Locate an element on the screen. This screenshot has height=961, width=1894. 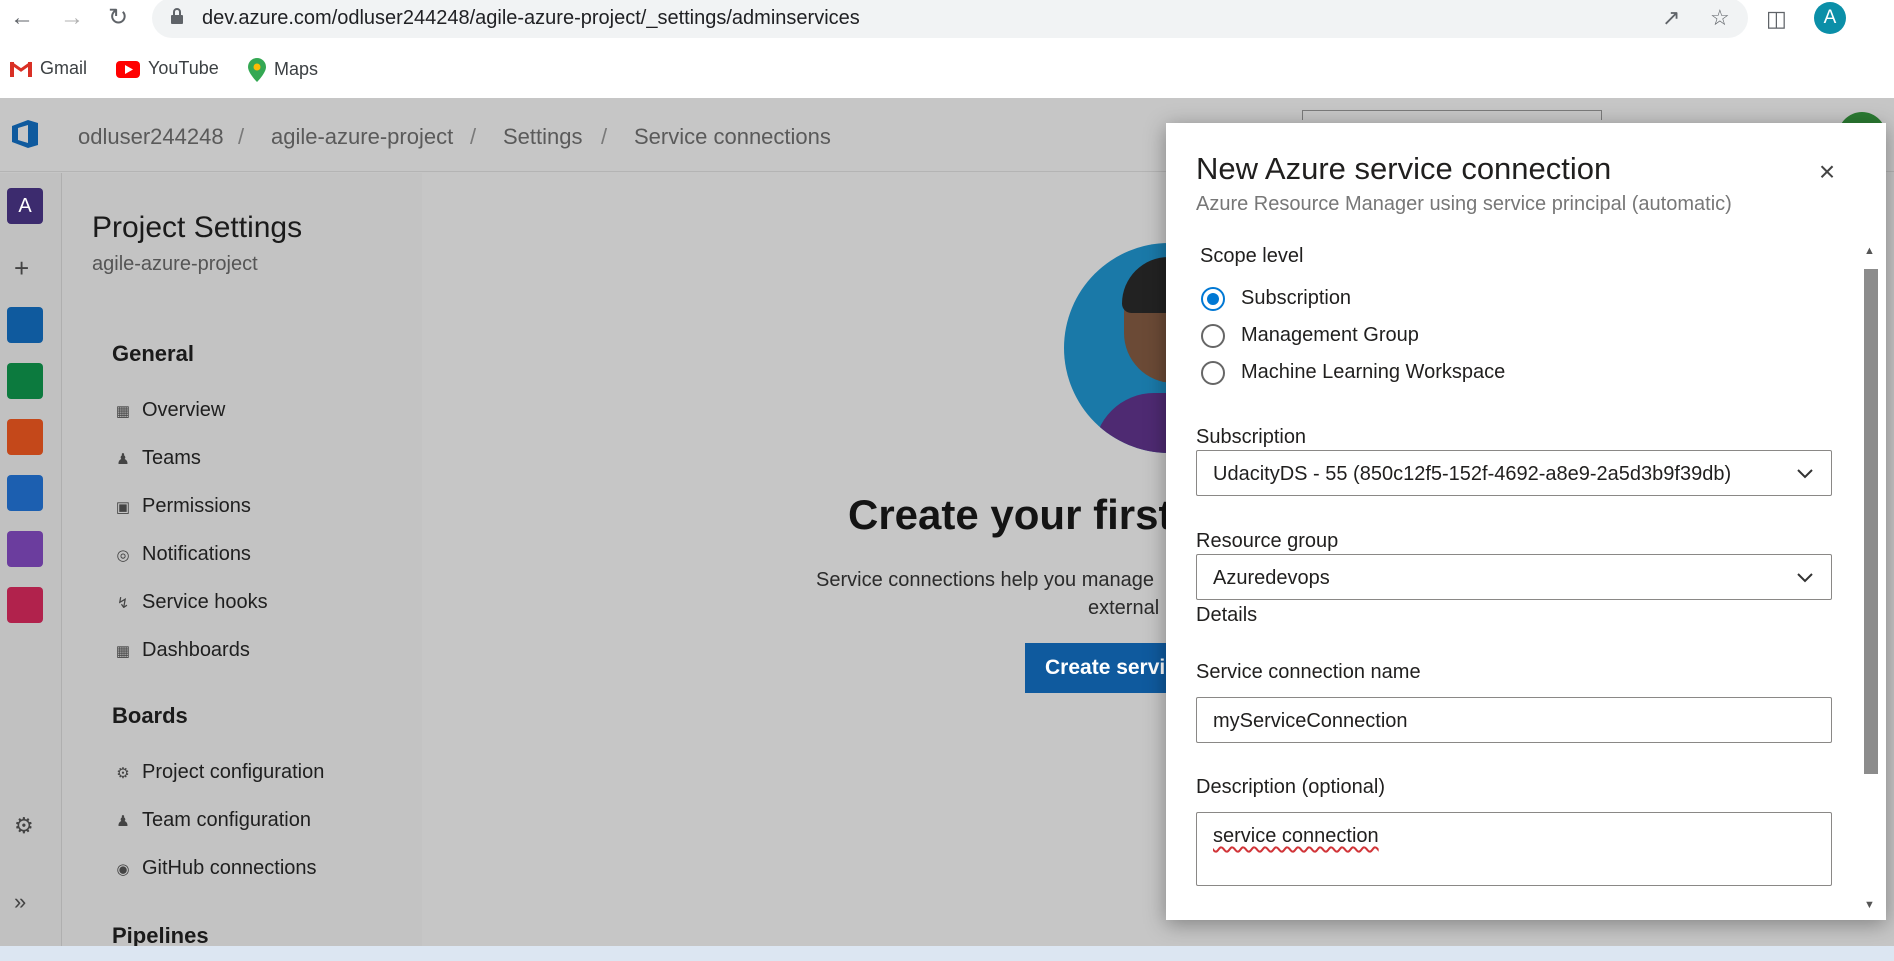
team-configuration-icon: ♟ is located at coordinates (123, 821).